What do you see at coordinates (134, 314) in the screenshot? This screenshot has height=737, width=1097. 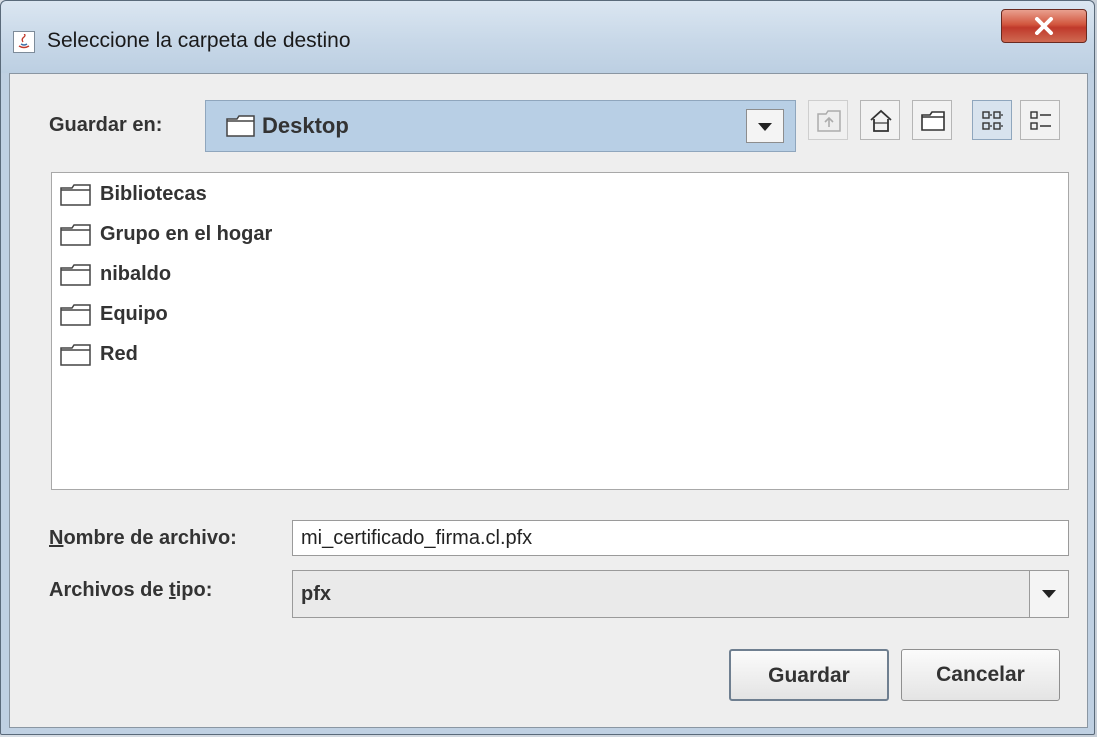 I see `list-item-label: Equipo` at bounding box center [134, 314].